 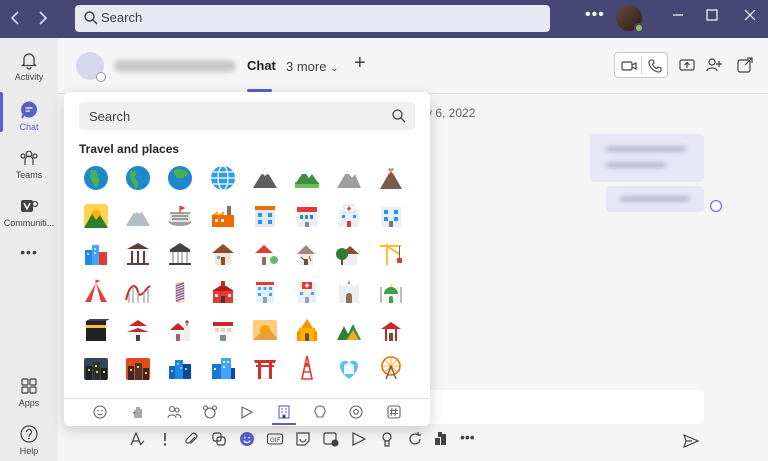 What do you see at coordinates (265, 292) in the screenshot?
I see `emoji-hotel` at bounding box center [265, 292].